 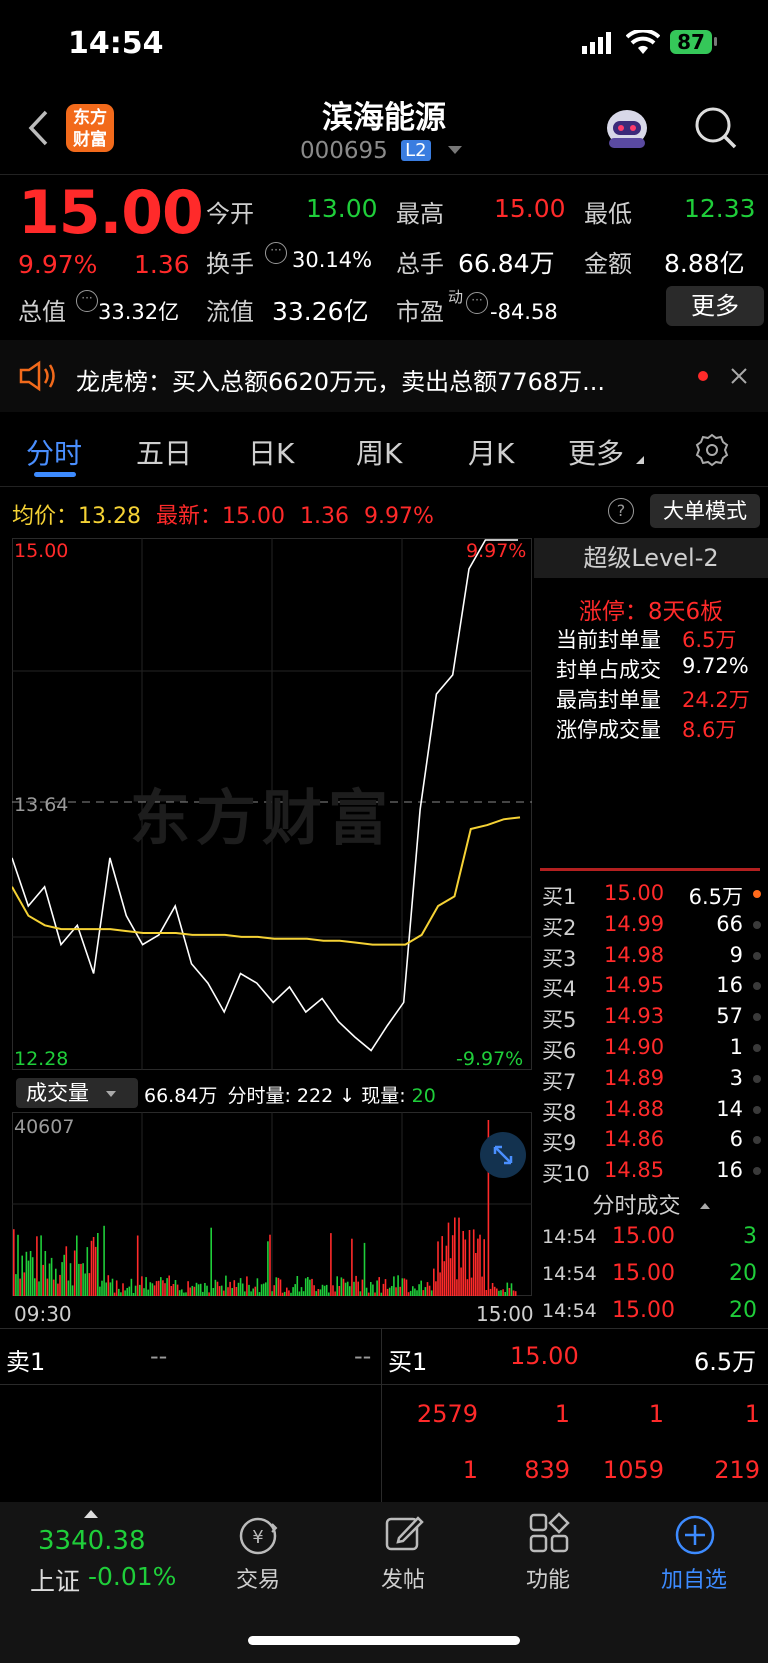 What do you see at coordinates (109, 516) in the screenshot?
I see `avg-value: 13.28` at bounding box center [109, 516].